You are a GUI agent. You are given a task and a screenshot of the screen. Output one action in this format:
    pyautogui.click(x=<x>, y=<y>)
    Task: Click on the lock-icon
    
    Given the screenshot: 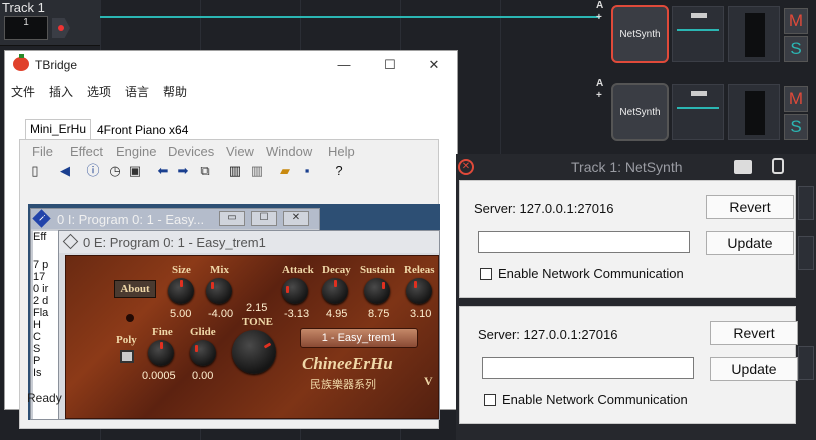 What is the action you would take?
    pyautogui.click(x=778, y=166)
    